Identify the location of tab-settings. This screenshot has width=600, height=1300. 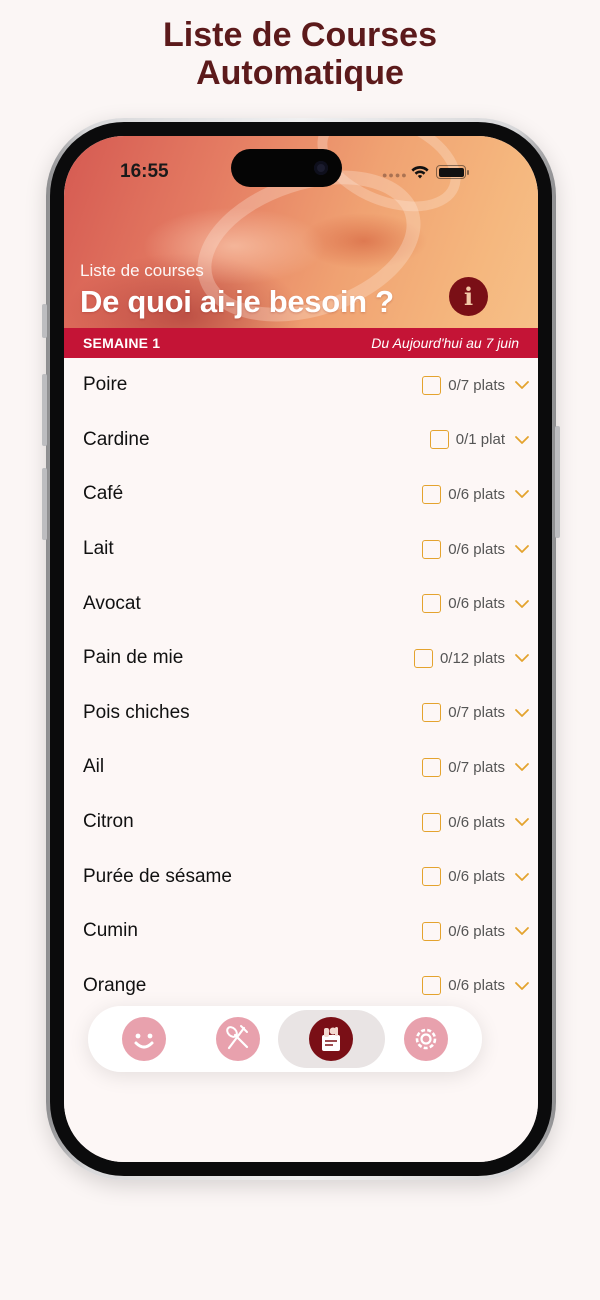
(426, 1039).